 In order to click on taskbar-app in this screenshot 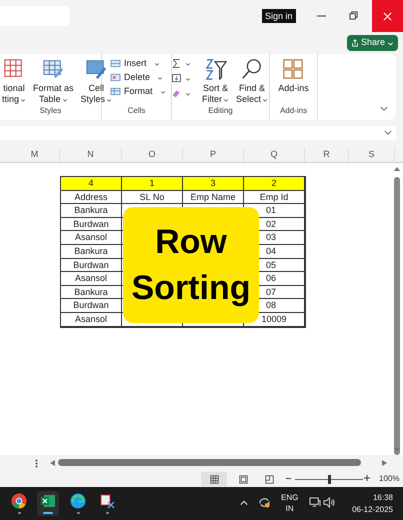, I will do `click(48, 503)`.